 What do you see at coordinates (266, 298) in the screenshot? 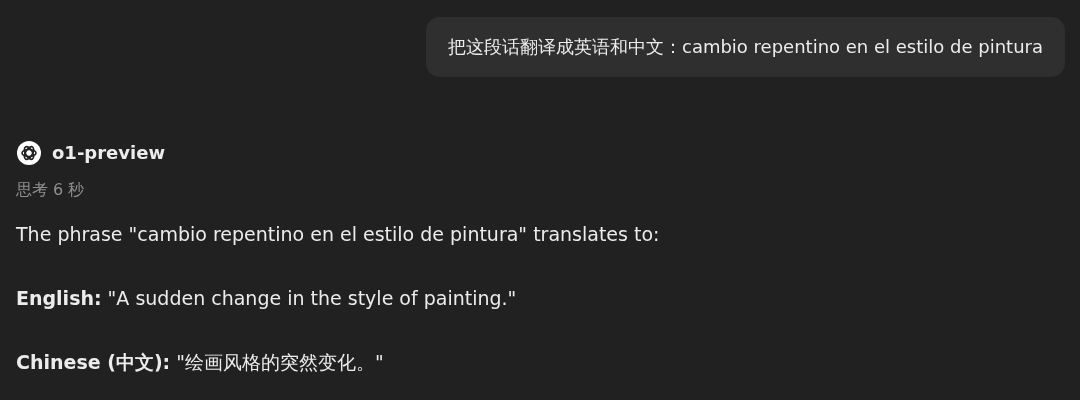
I see `response-paragraph: English: "A sudden change in the style of painting."` at bounding box center [266, 298].